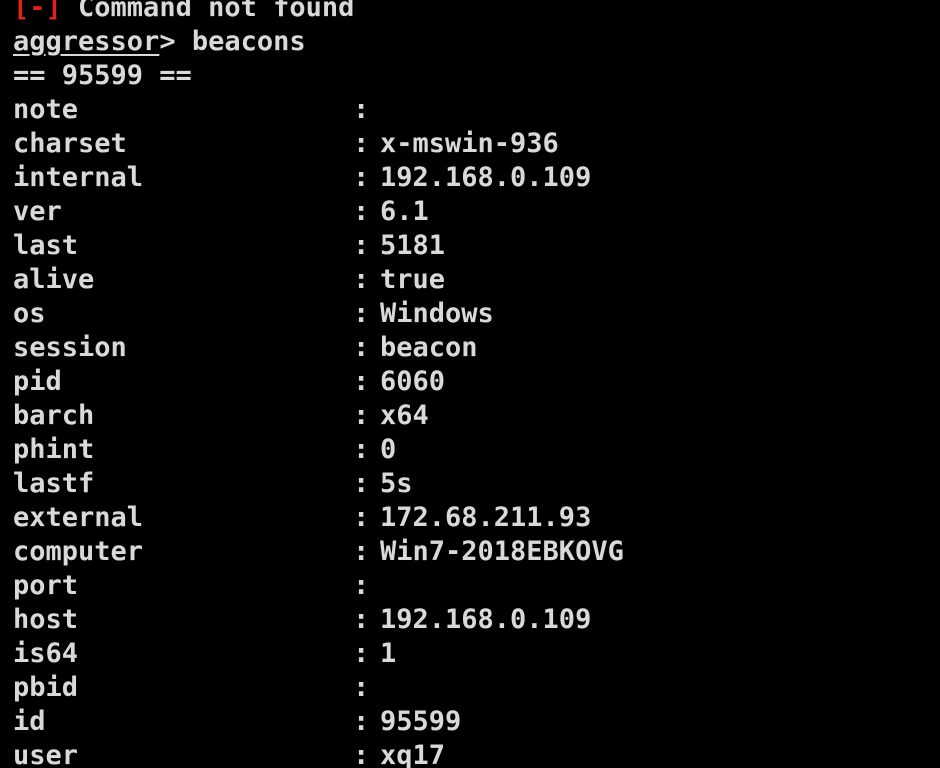  I want to click on field-key: pbid, so click(46, 687).